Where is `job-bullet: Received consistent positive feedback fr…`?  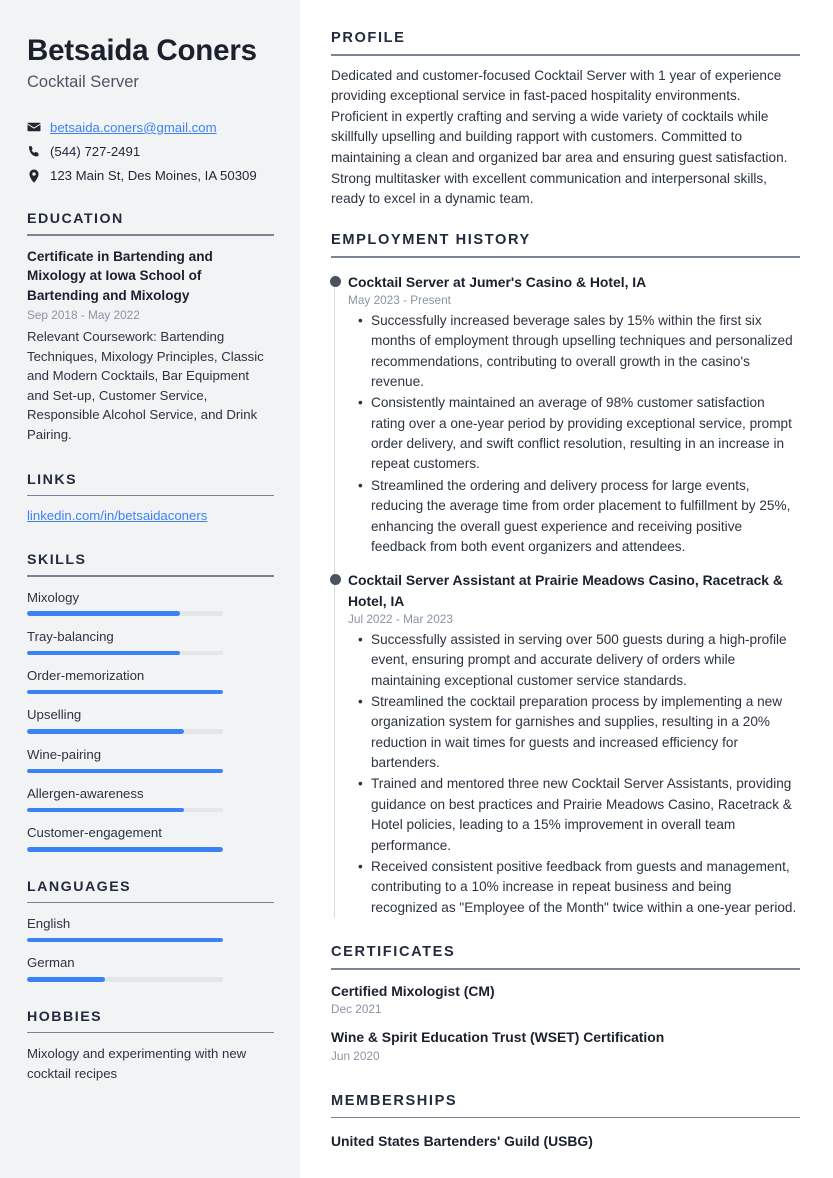
job-bullet: Received consistent positive feedback fr… is located at coordinates (579, 887).